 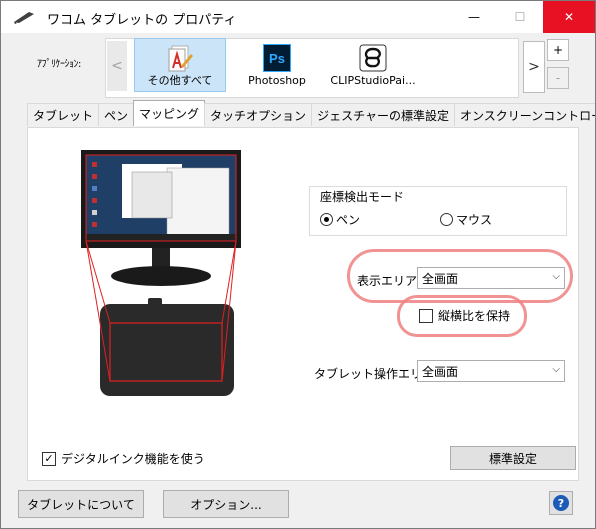 I want to click on maximize-button: ☐, so click(x=520, y=17).